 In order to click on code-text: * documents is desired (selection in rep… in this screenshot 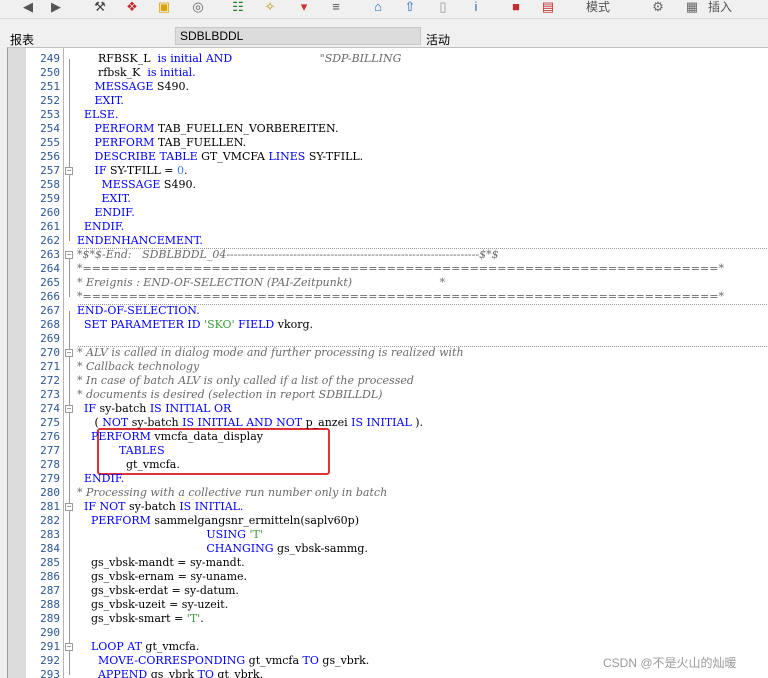, I will do `click(229, 395)`.